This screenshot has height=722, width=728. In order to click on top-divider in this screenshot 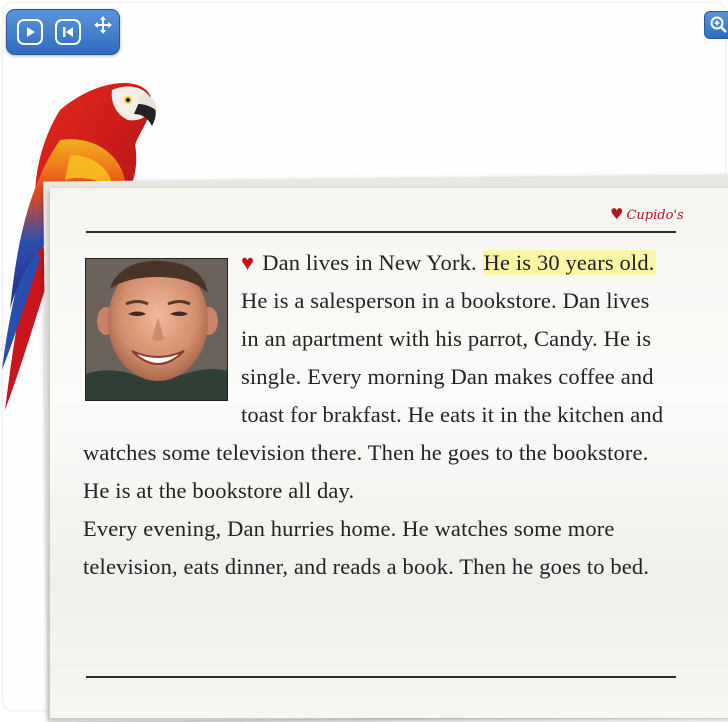, I will do `click(381, 232)`.